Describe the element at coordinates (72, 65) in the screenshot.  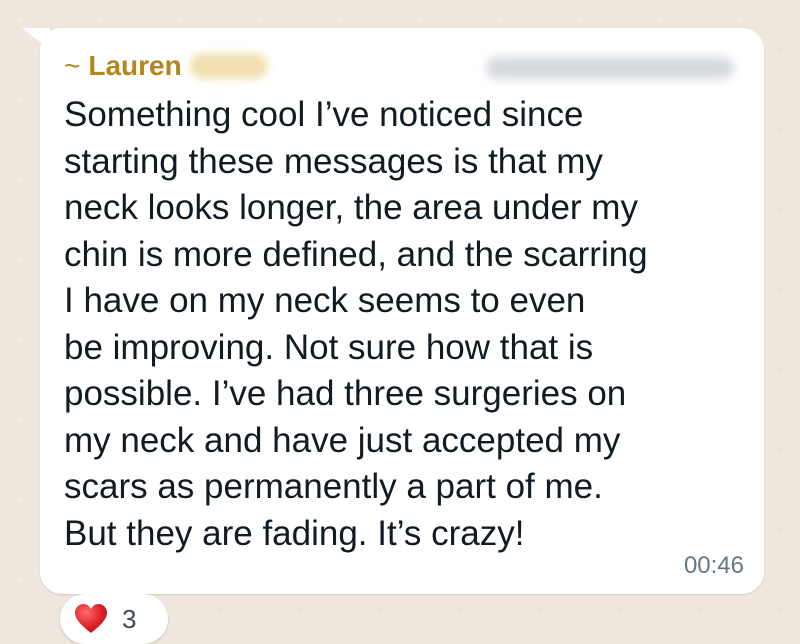
I see `sender-prefix: ~` at that location.